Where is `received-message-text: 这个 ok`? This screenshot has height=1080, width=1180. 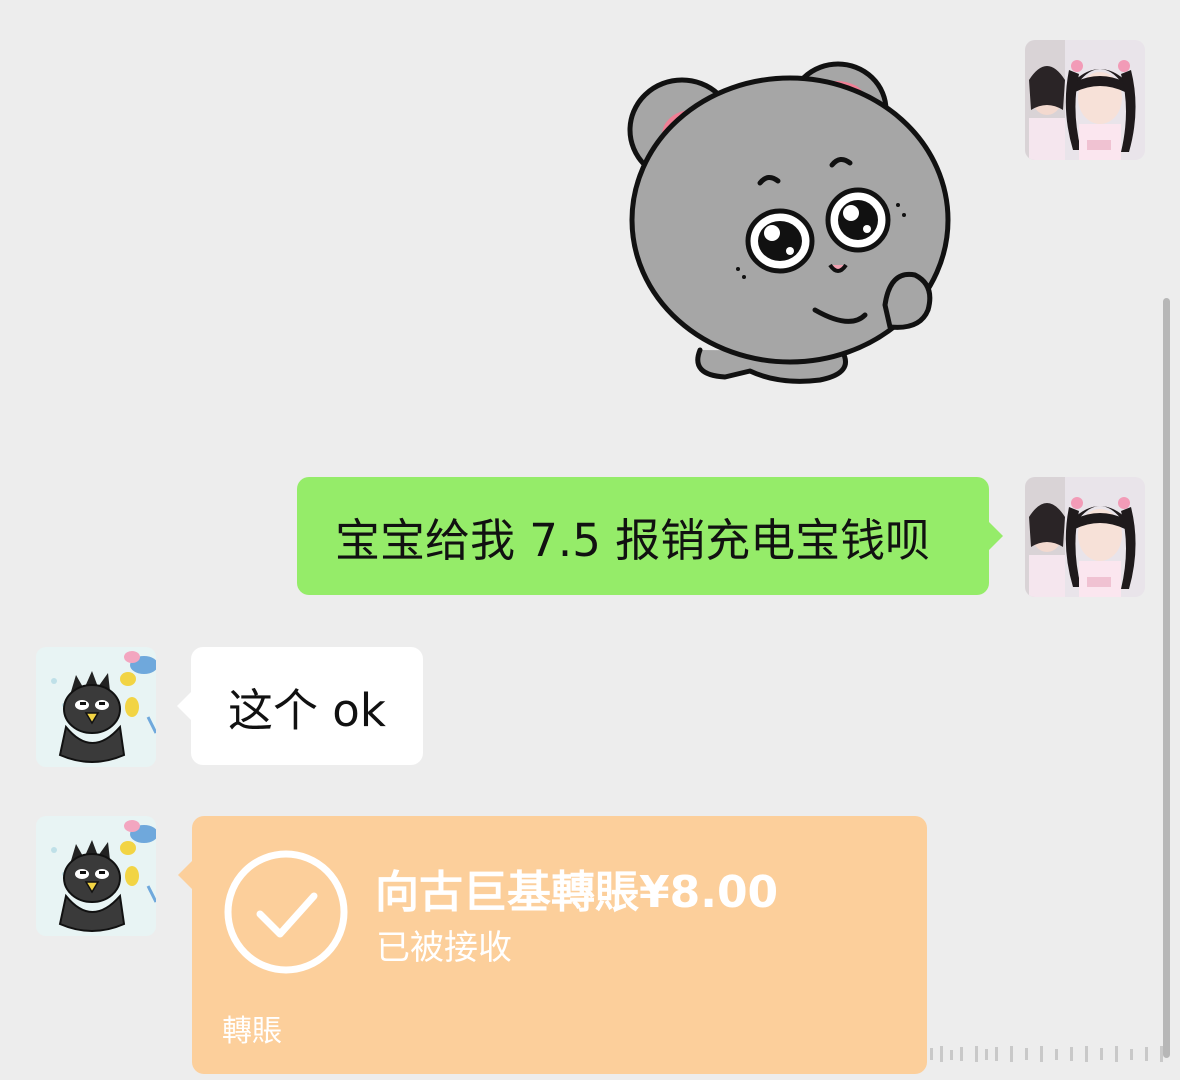 received-message-text: 这个 ok is located at coordinates (307, 710).